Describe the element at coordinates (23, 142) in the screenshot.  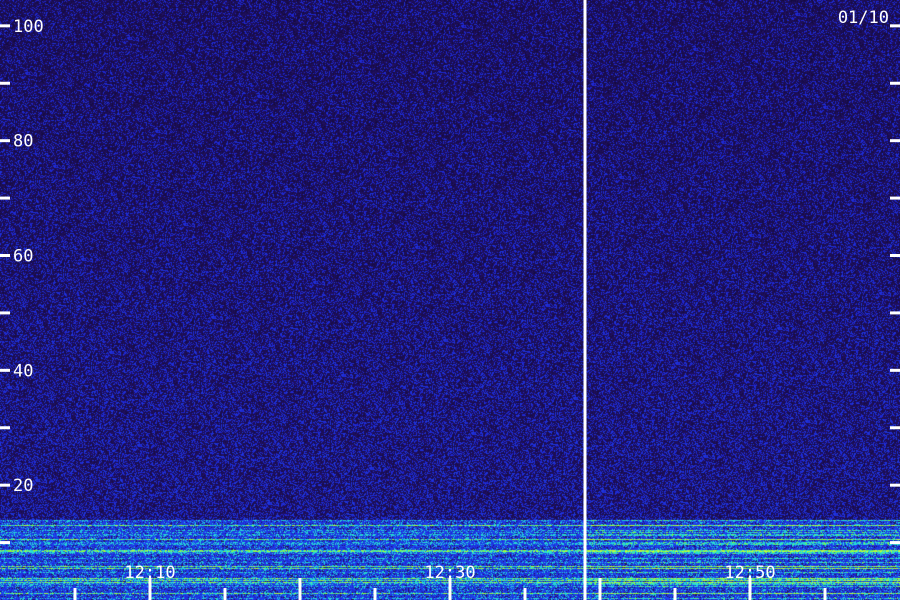
I see `y-tick-label: 80` at that location.